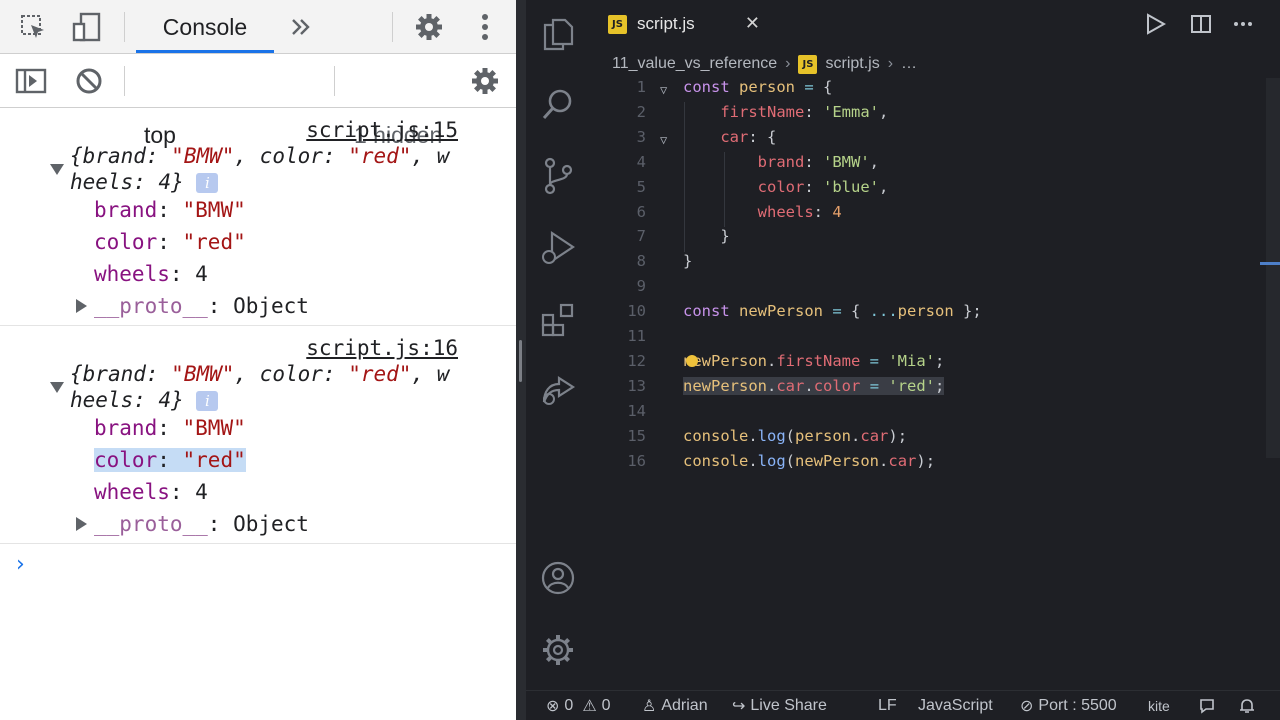  What do you see at coordinates (558, 248) in the screenshot?
I see `run-debug-icon` at bounding box center [558, 248].